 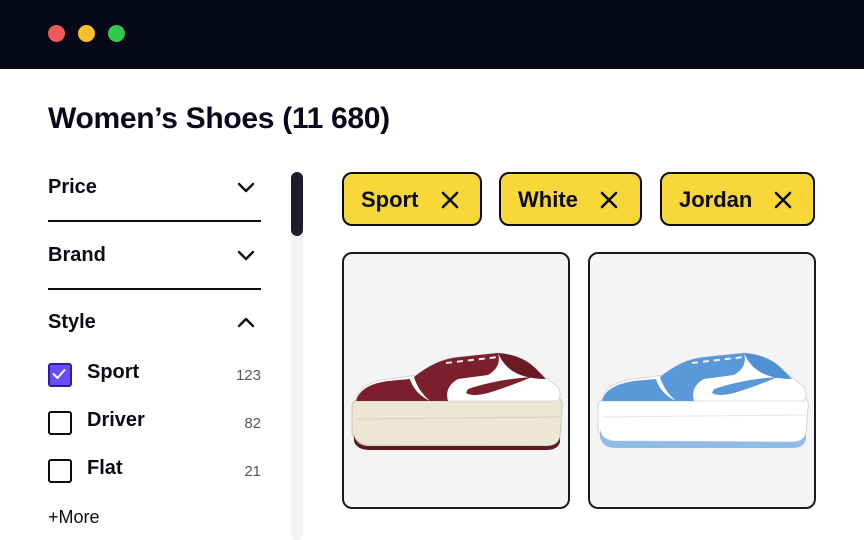 What do you see at coordinates (252, 471) in the screenshot?
I see `style-option-count: 21` at bounding box center [252, 471].